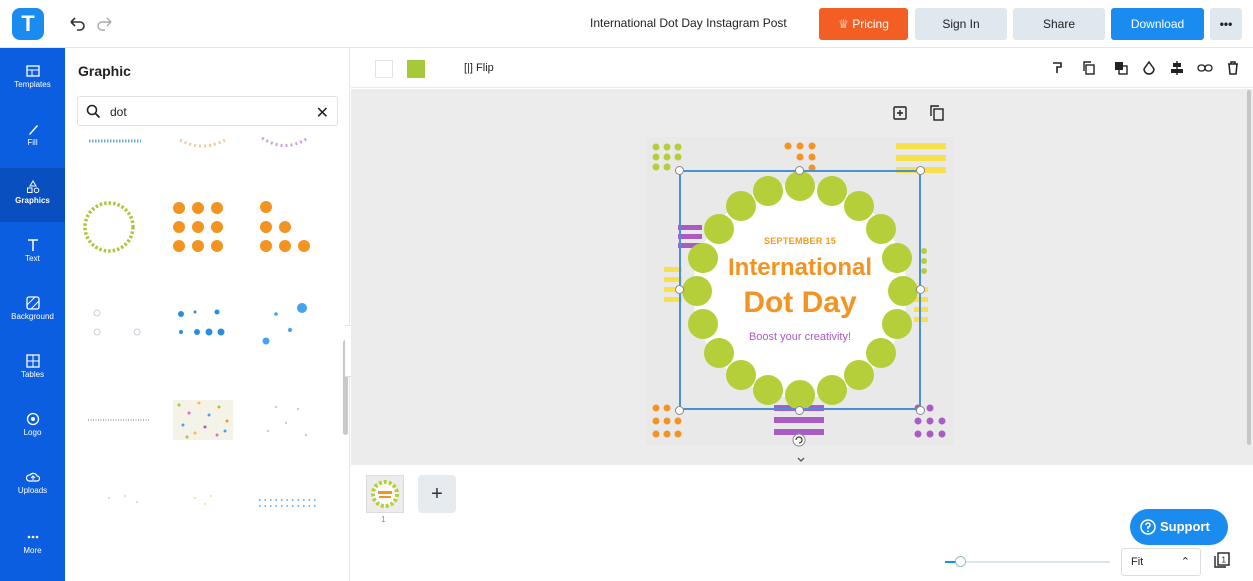 This screenshot has width=1253, height=581. I want to click on help-icon, so click(1148, 527).